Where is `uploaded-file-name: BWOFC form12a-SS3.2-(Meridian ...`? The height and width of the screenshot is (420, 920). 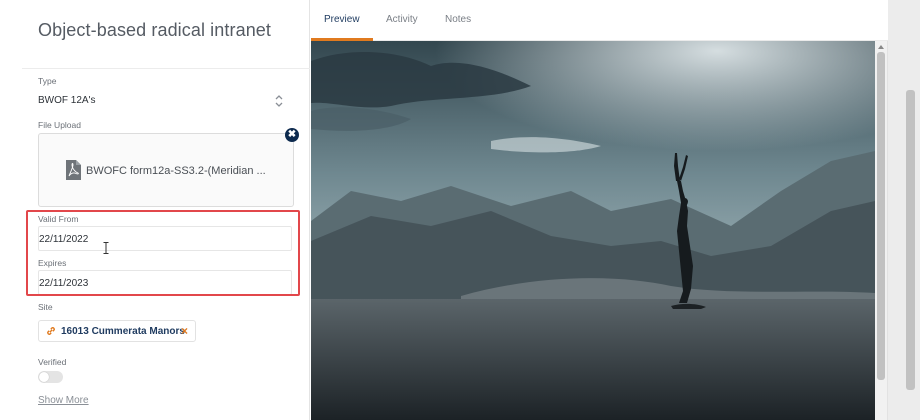
uploaded-file-name: BWOFC form12a-SS3.2-(Meridian ... is located at coordinates (176, 171).